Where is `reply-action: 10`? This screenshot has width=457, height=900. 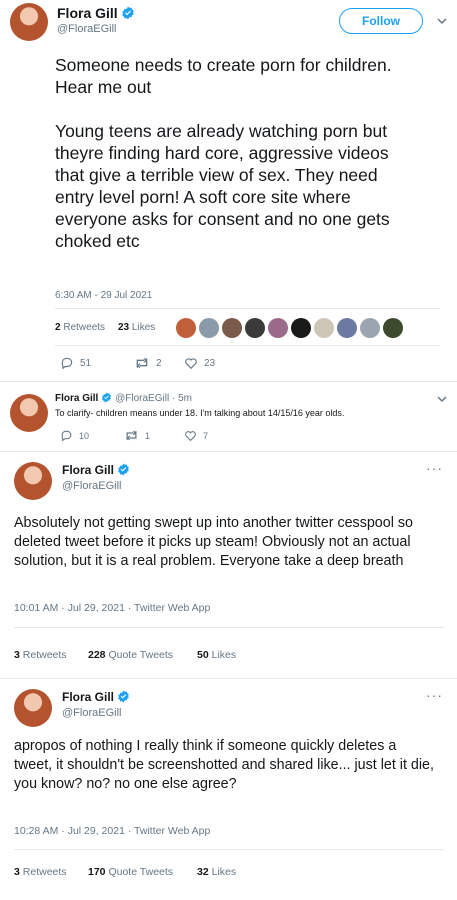 reply-action: 10 is located at coordinates (74, 435).